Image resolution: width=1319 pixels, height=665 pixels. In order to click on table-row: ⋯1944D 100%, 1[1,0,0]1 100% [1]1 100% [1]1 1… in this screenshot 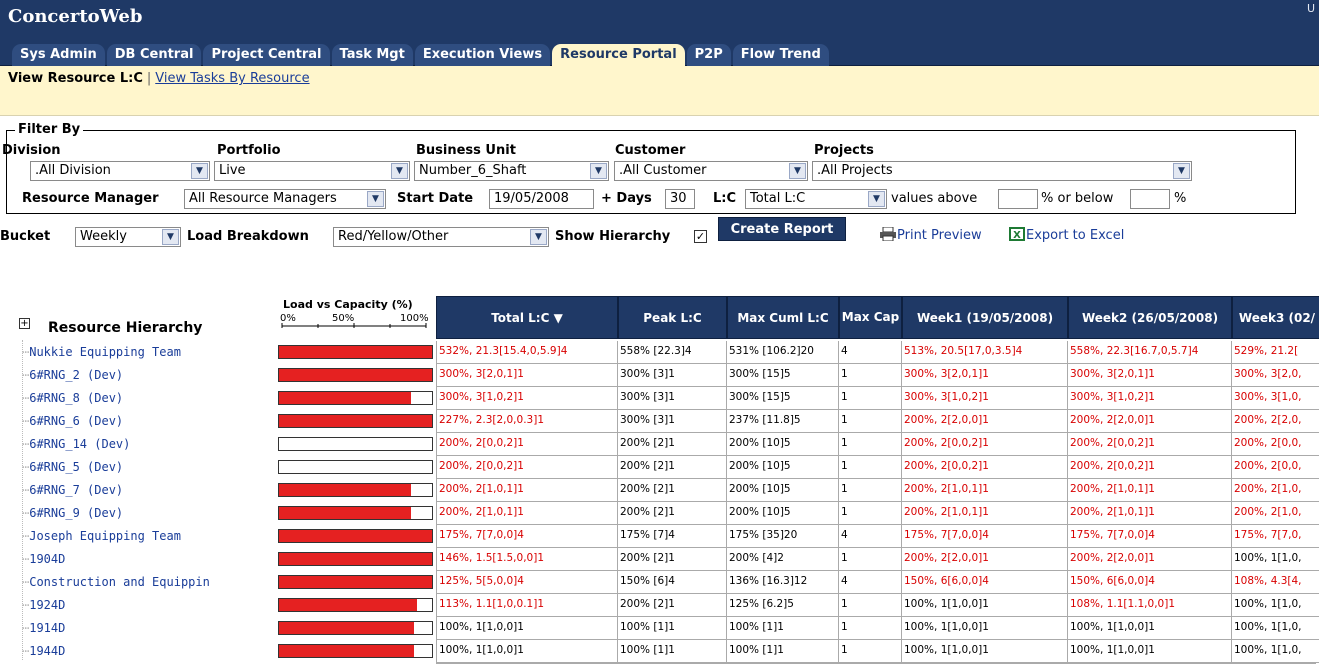, I will do `click(659, 651)`.